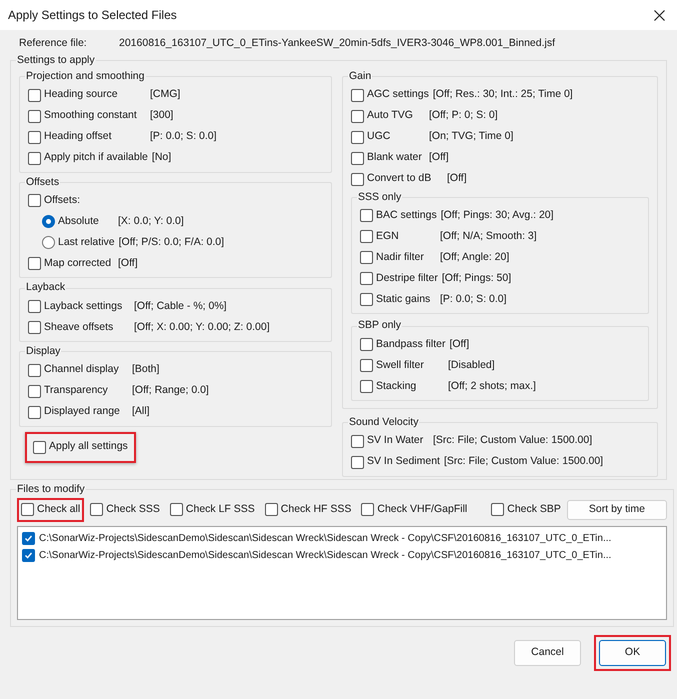 The image size is (677, 699). What do you see at coordinates (616, 510) in the screenshot?
I see `sort-button: Sort by time` at bounding box center [616, 510].